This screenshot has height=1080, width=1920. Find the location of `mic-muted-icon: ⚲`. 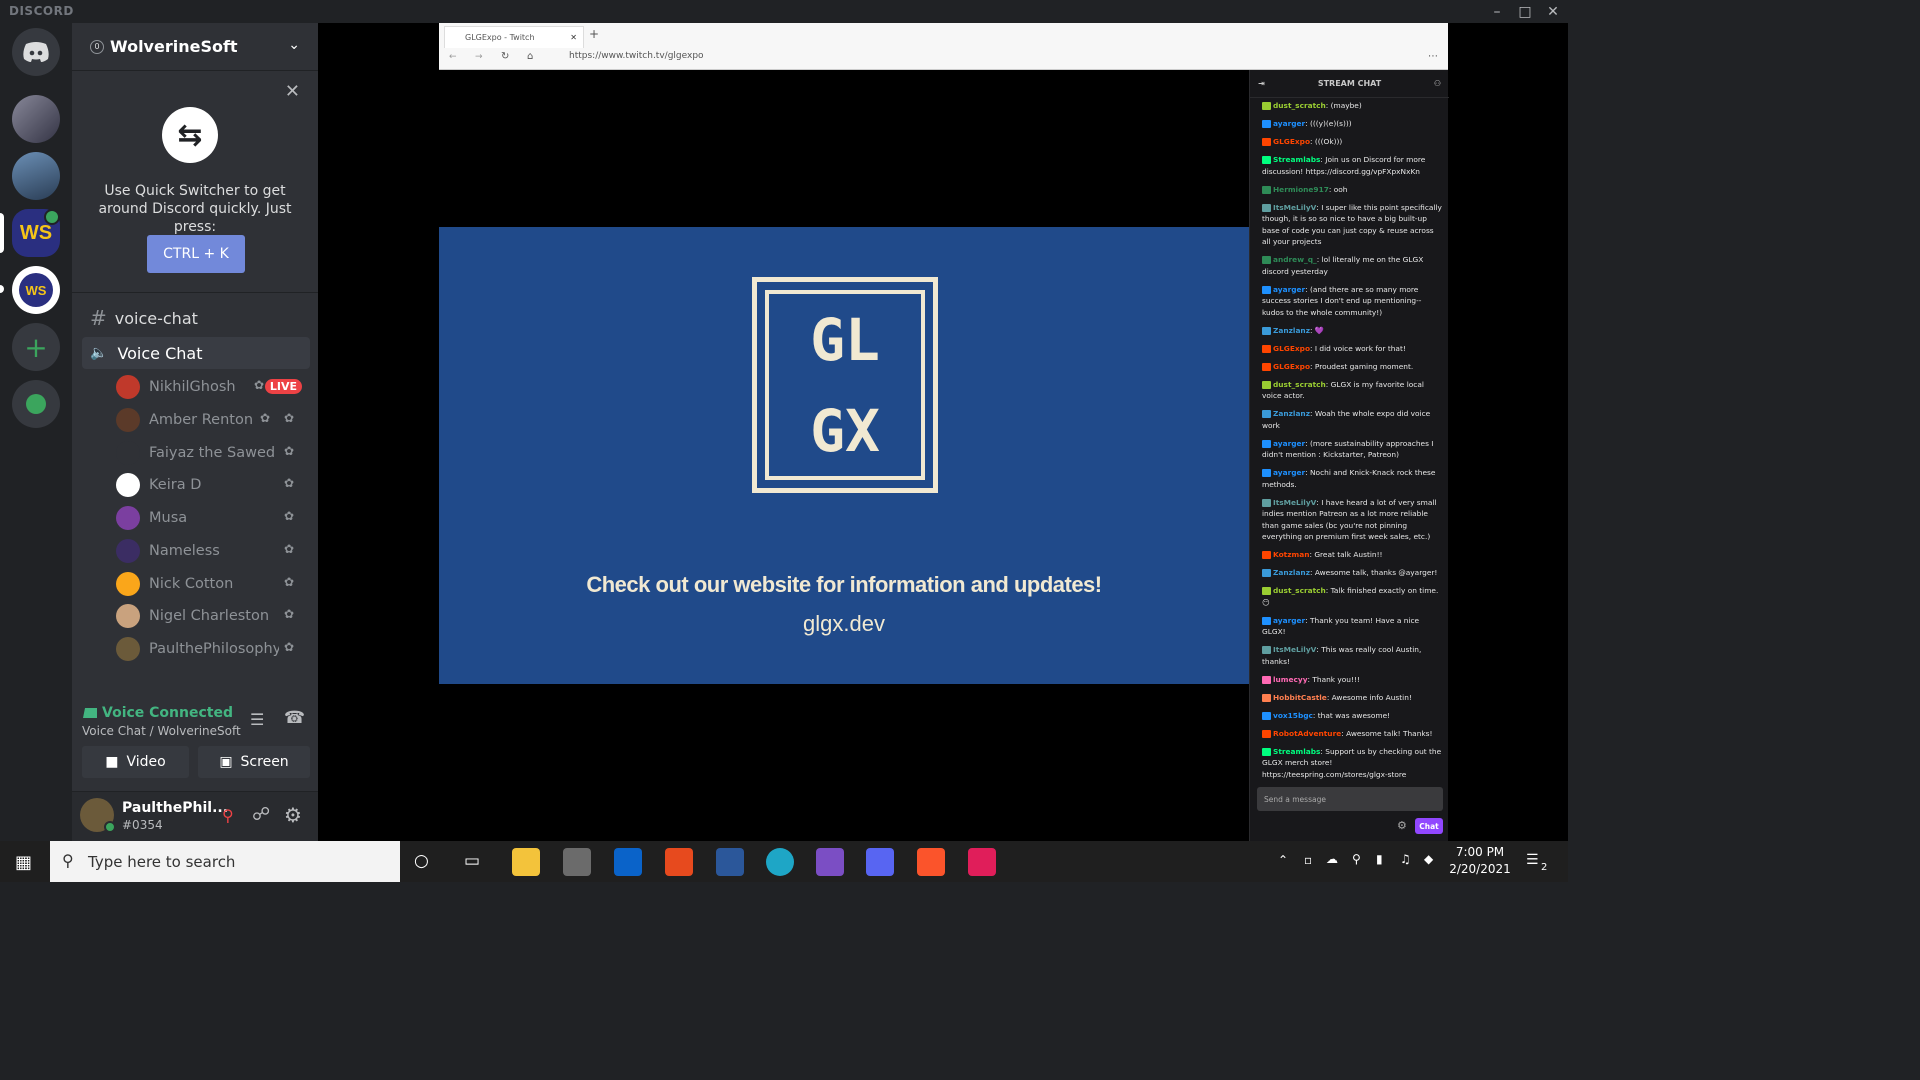

mic-muted-icon: ⚲ is located at coordinates (228, 815).